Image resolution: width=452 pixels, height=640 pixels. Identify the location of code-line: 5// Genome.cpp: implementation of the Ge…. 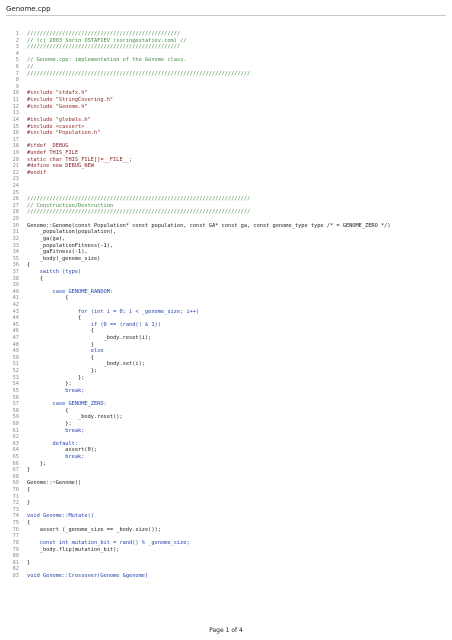
(226, 60).